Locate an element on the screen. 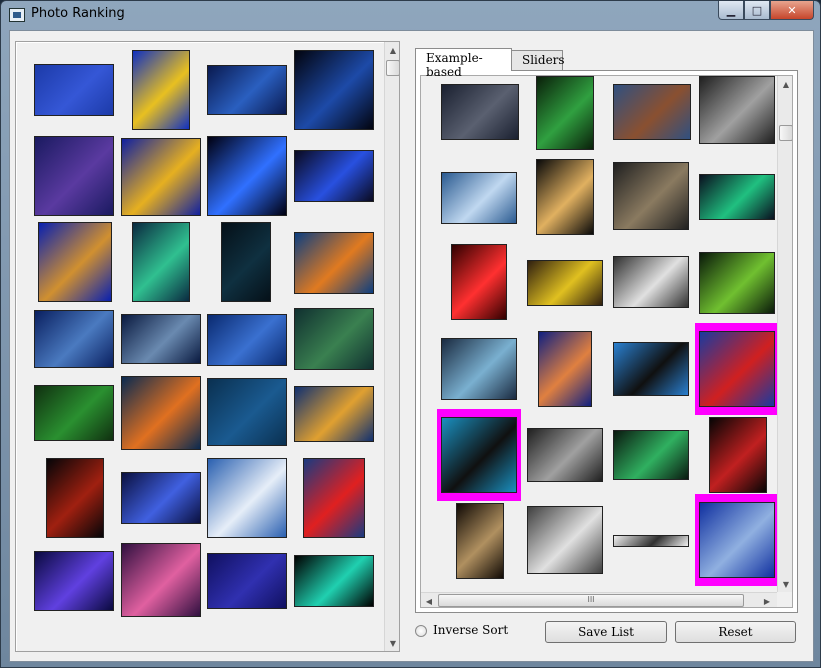 The height and width of the screenshot is (668, 821). reset-button: Reset is located at coordinates (735, 632).